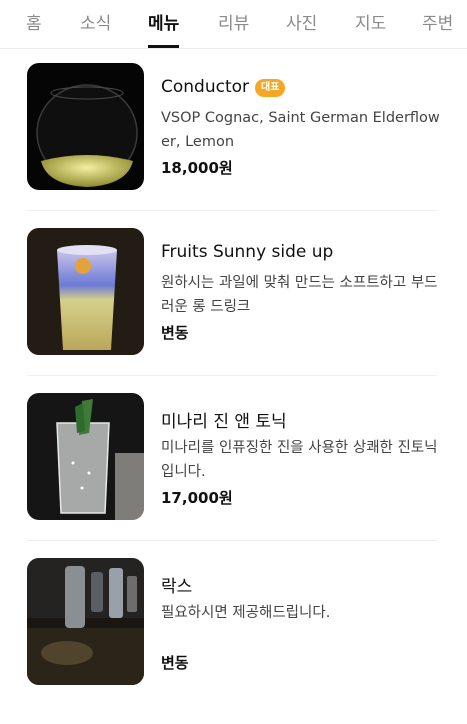  I want to click on menu-item-price: 17,000원, so click(197, 498).